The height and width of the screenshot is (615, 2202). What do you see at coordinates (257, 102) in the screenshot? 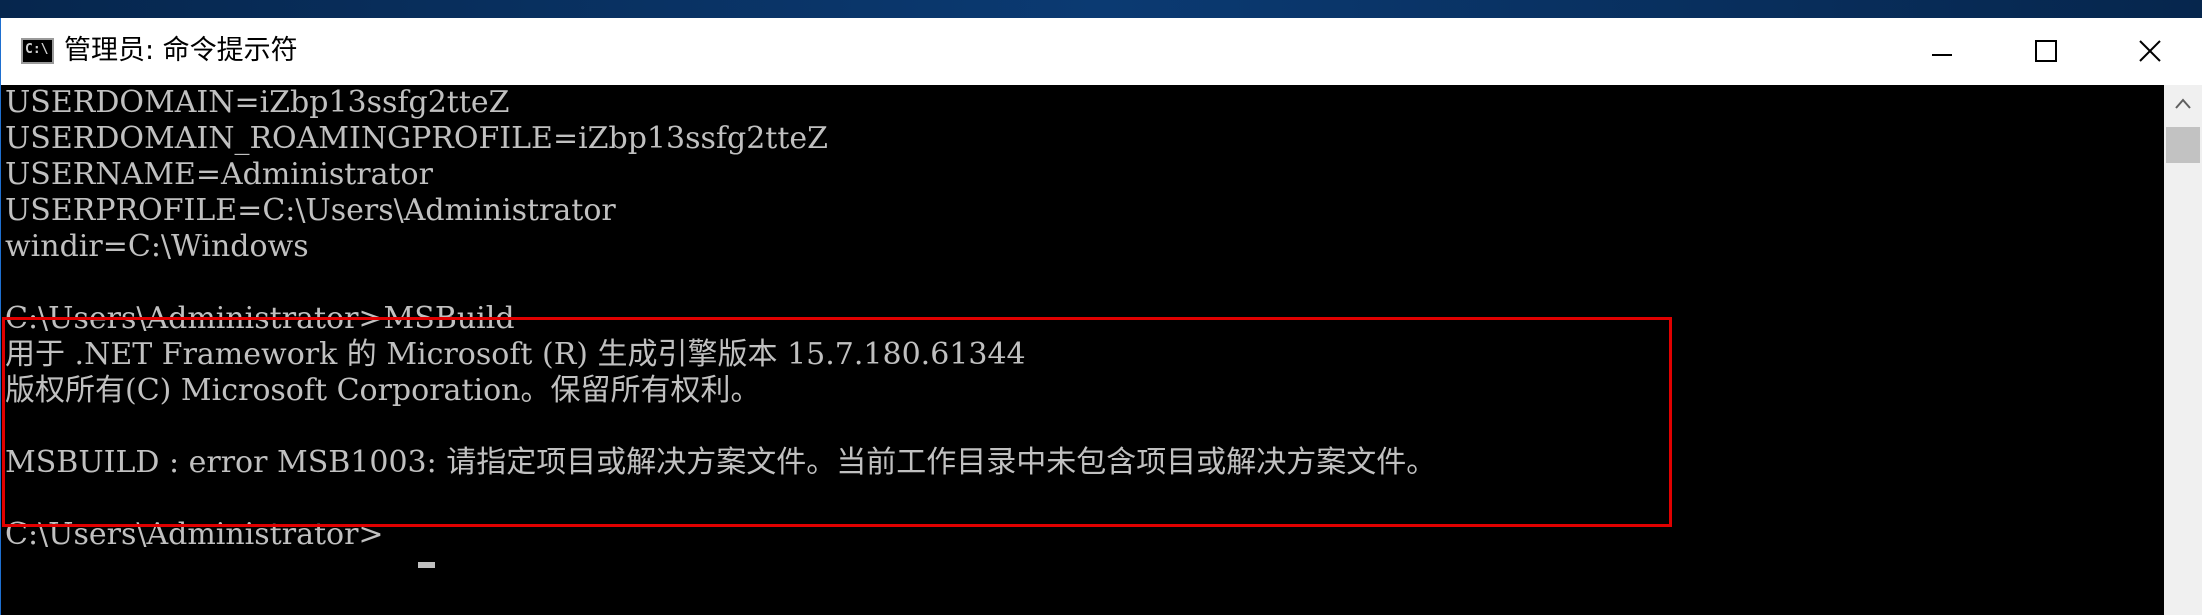
I see `console-line: USERDOMAIN=iZbp13ssfg2tteZ` at bounding box center [257, 102].